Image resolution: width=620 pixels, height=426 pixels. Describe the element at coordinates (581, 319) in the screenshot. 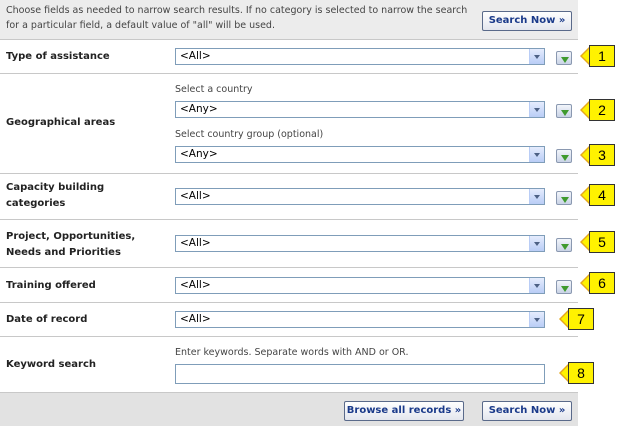

I see `callout-number: 7` at that location.